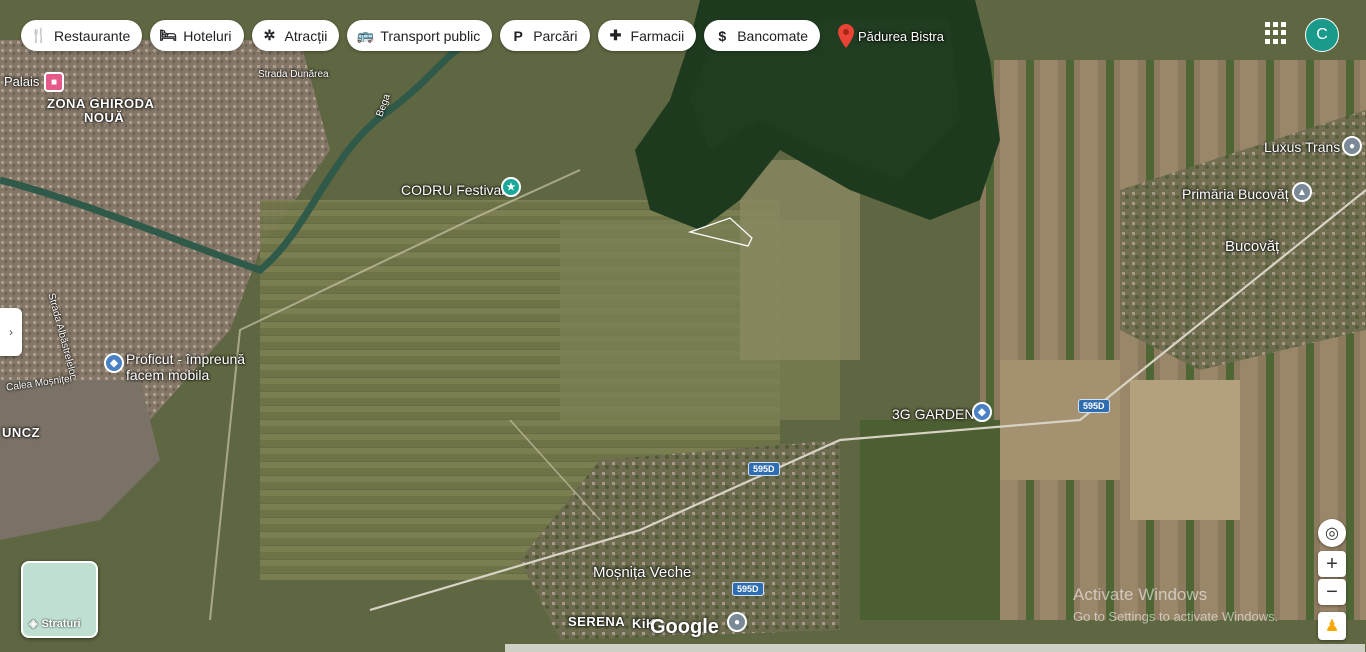 The image size is (1366, 652). What do you see at coordinates (452, 190) in the screenshot?
I see `place-label-codru: CODRU Festival` at bounding box center [452, 190].